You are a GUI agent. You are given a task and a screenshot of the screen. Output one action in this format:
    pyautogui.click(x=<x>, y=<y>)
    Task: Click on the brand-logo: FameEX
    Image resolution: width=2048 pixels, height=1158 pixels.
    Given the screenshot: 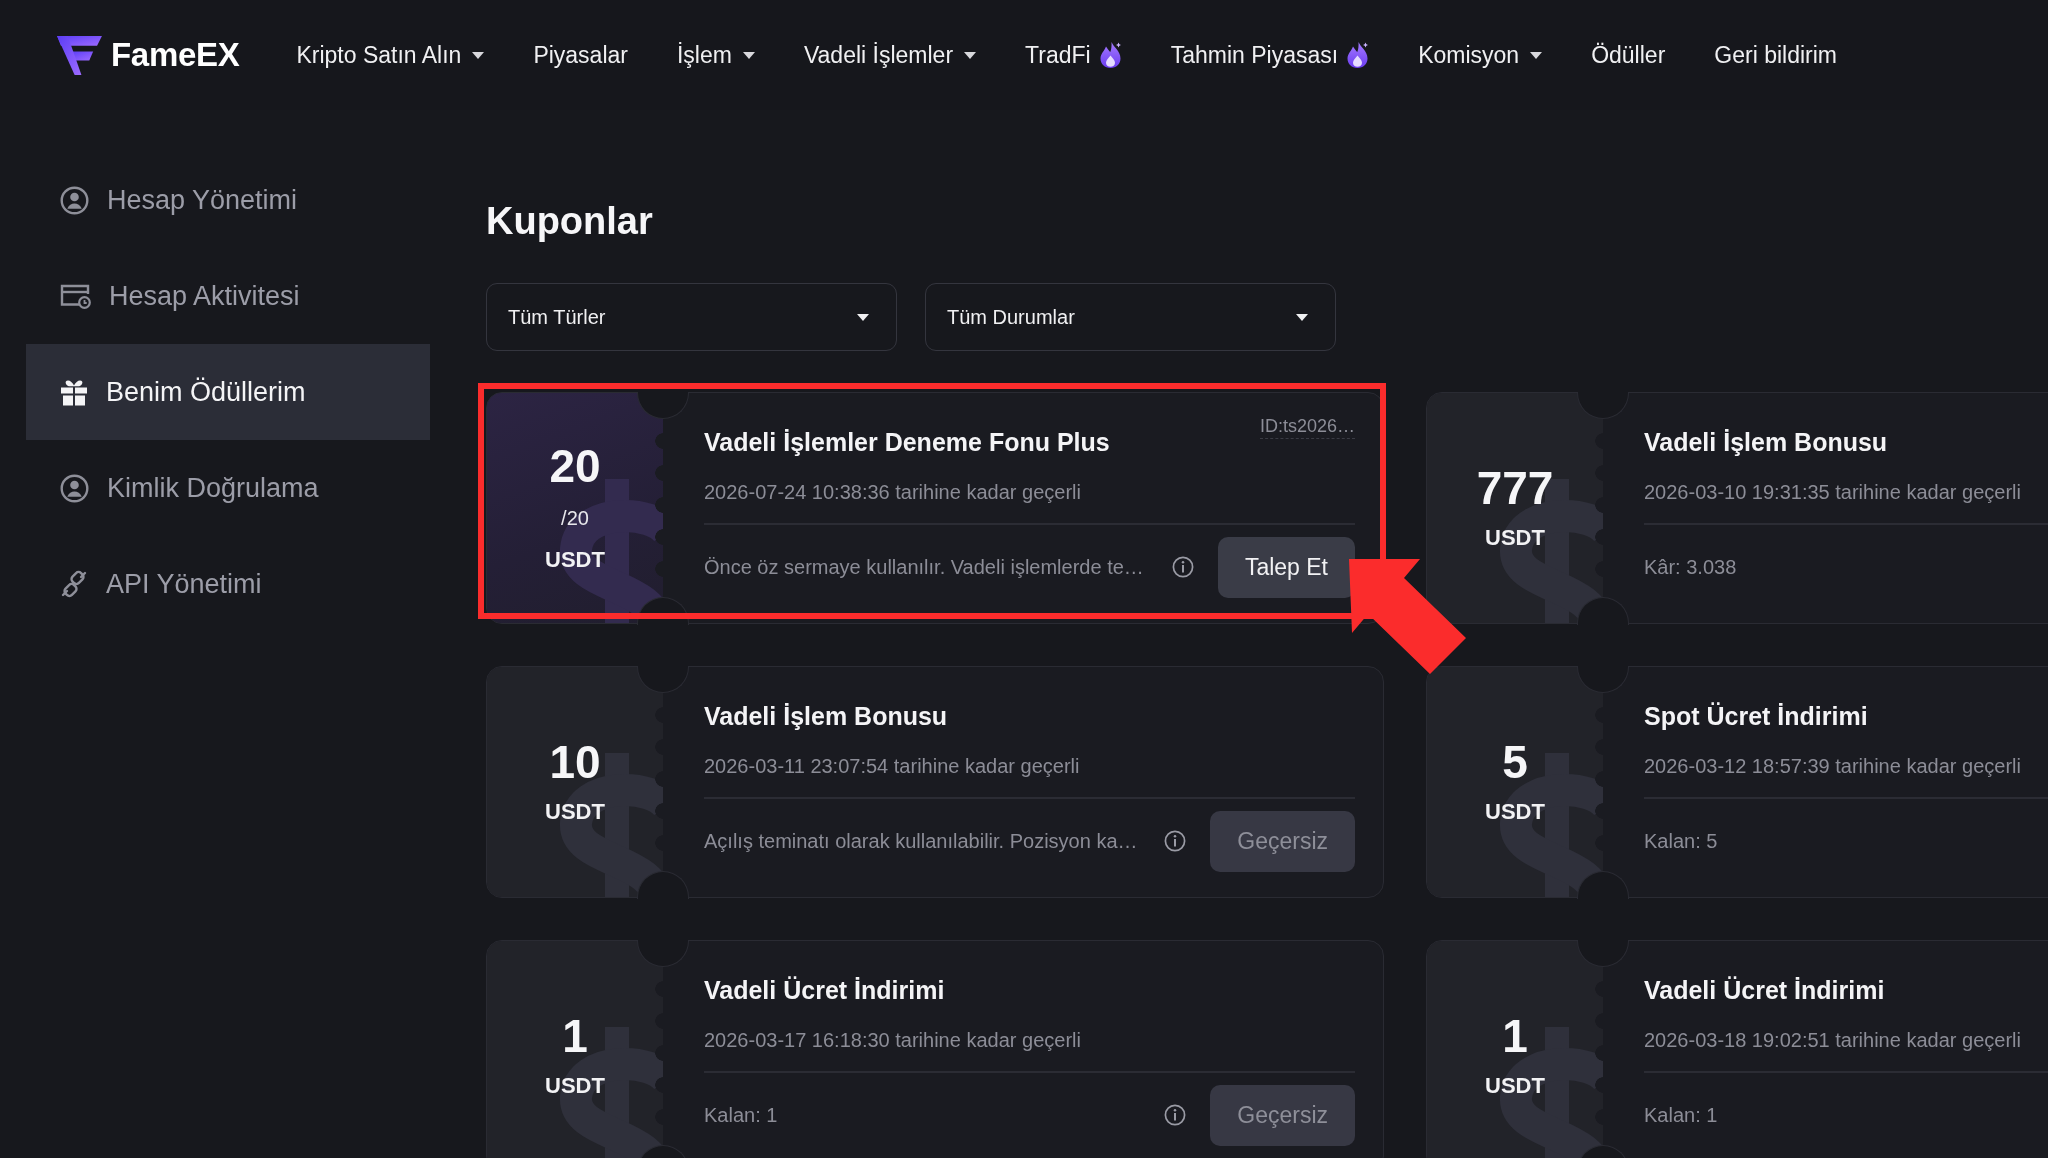 What is the action you would take?
    pyautogui.click(x=148, y=55)
    